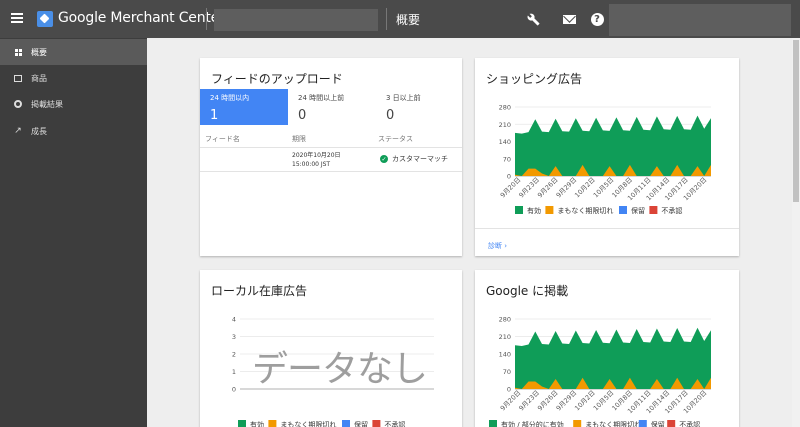  I want to click on dashboard-icon, so click(18, 52).